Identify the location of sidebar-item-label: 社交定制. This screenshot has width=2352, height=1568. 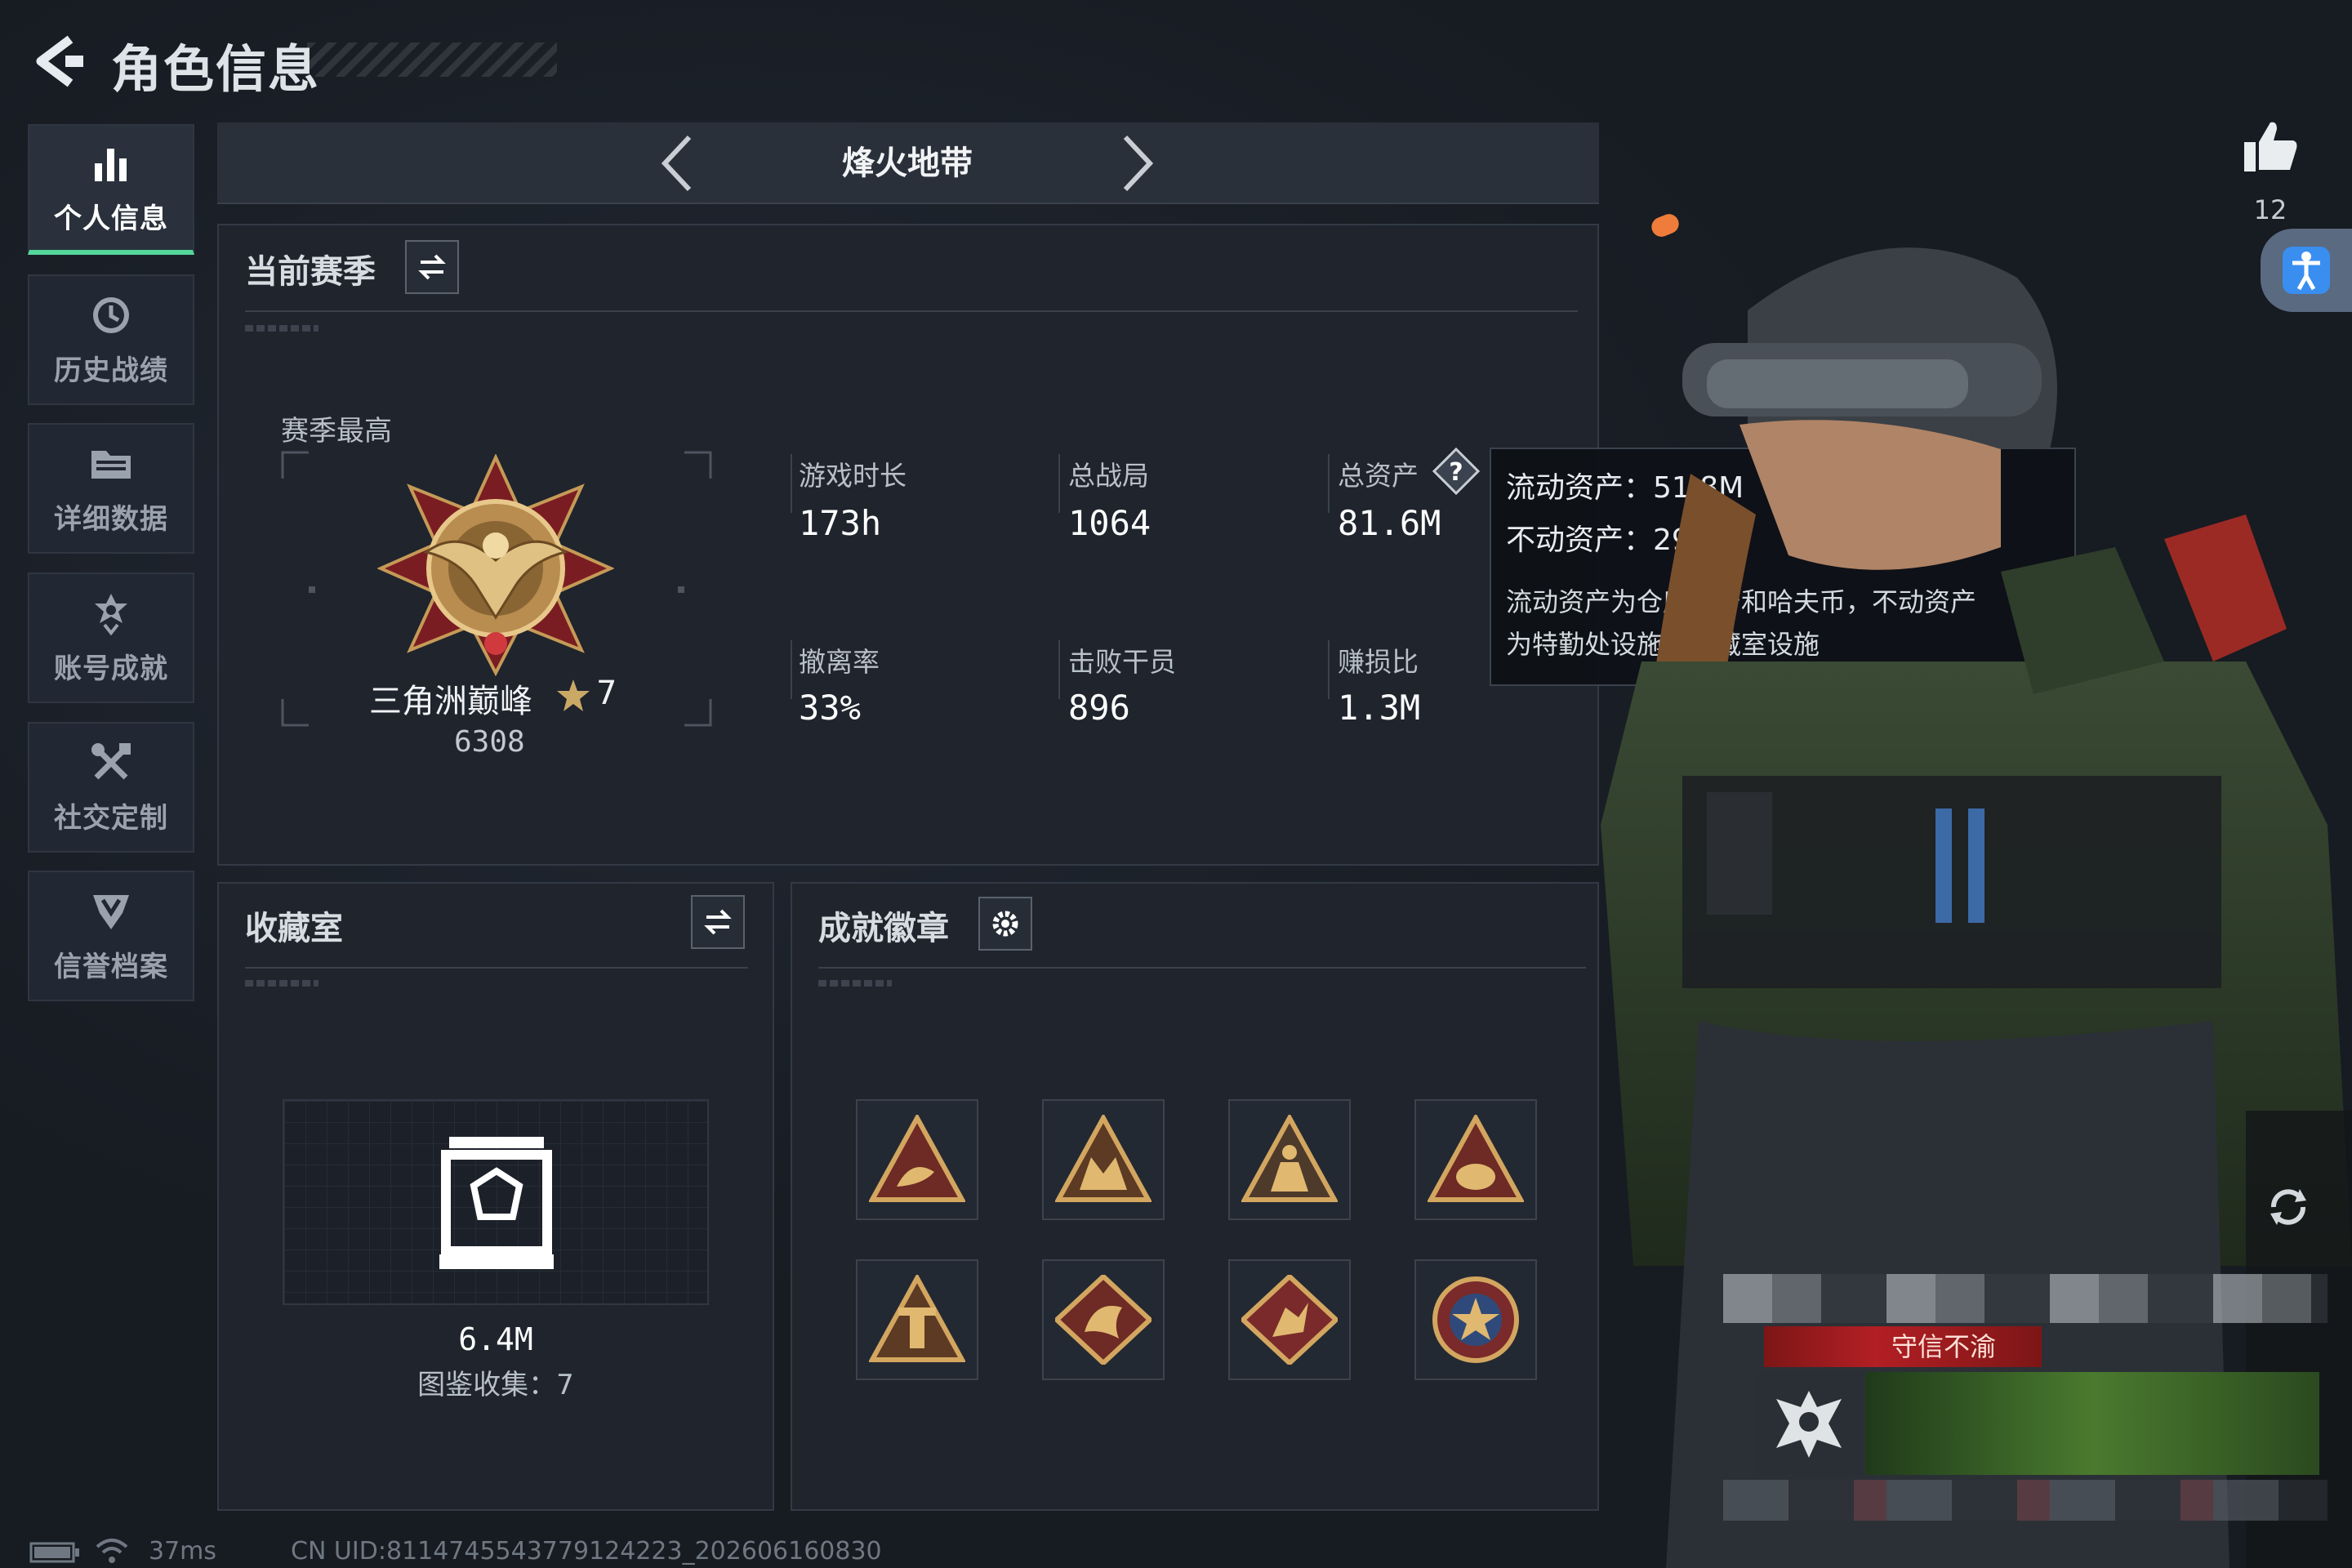
(111, 818).